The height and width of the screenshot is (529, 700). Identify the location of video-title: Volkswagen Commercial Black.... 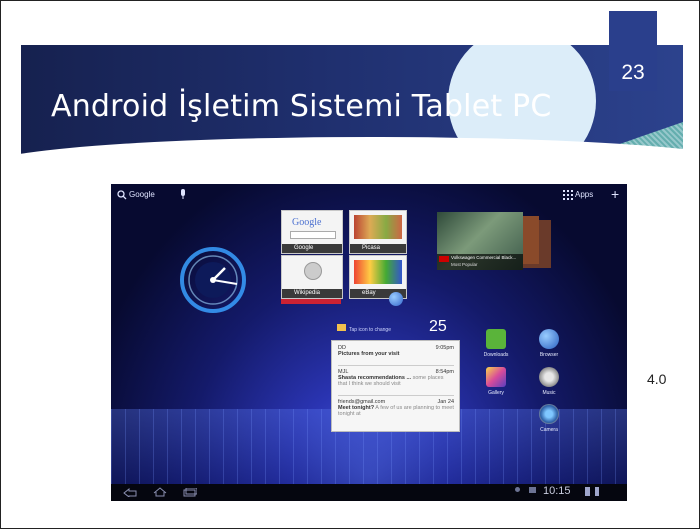
(484, 257).